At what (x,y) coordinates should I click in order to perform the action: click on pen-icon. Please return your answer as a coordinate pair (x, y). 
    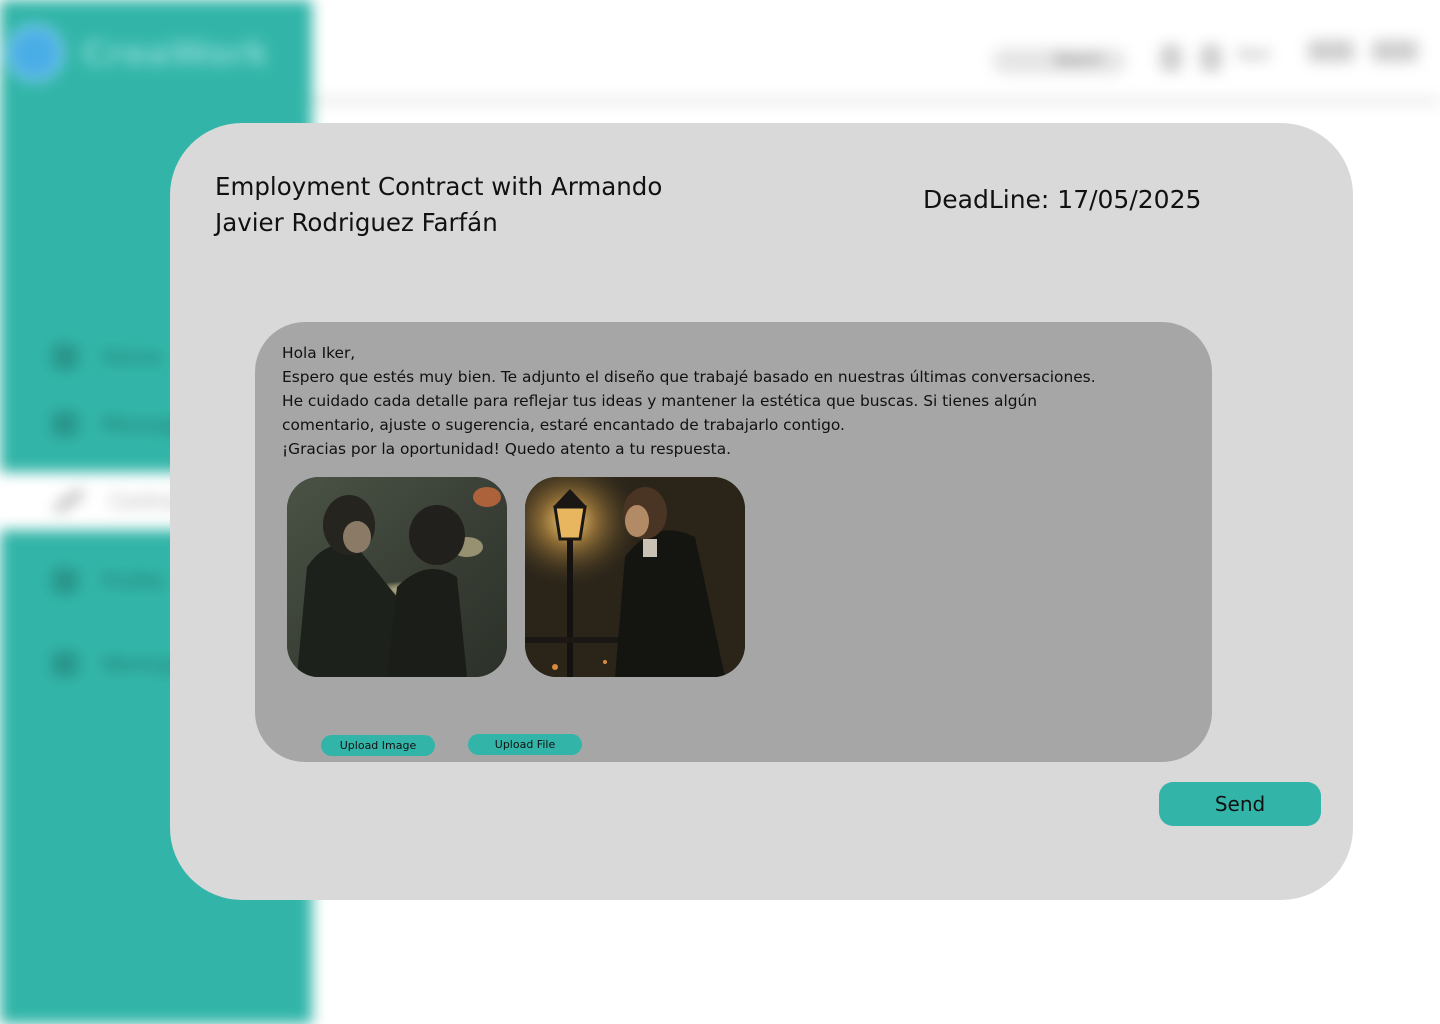
    Looking at the image, I should click on (69, 501).